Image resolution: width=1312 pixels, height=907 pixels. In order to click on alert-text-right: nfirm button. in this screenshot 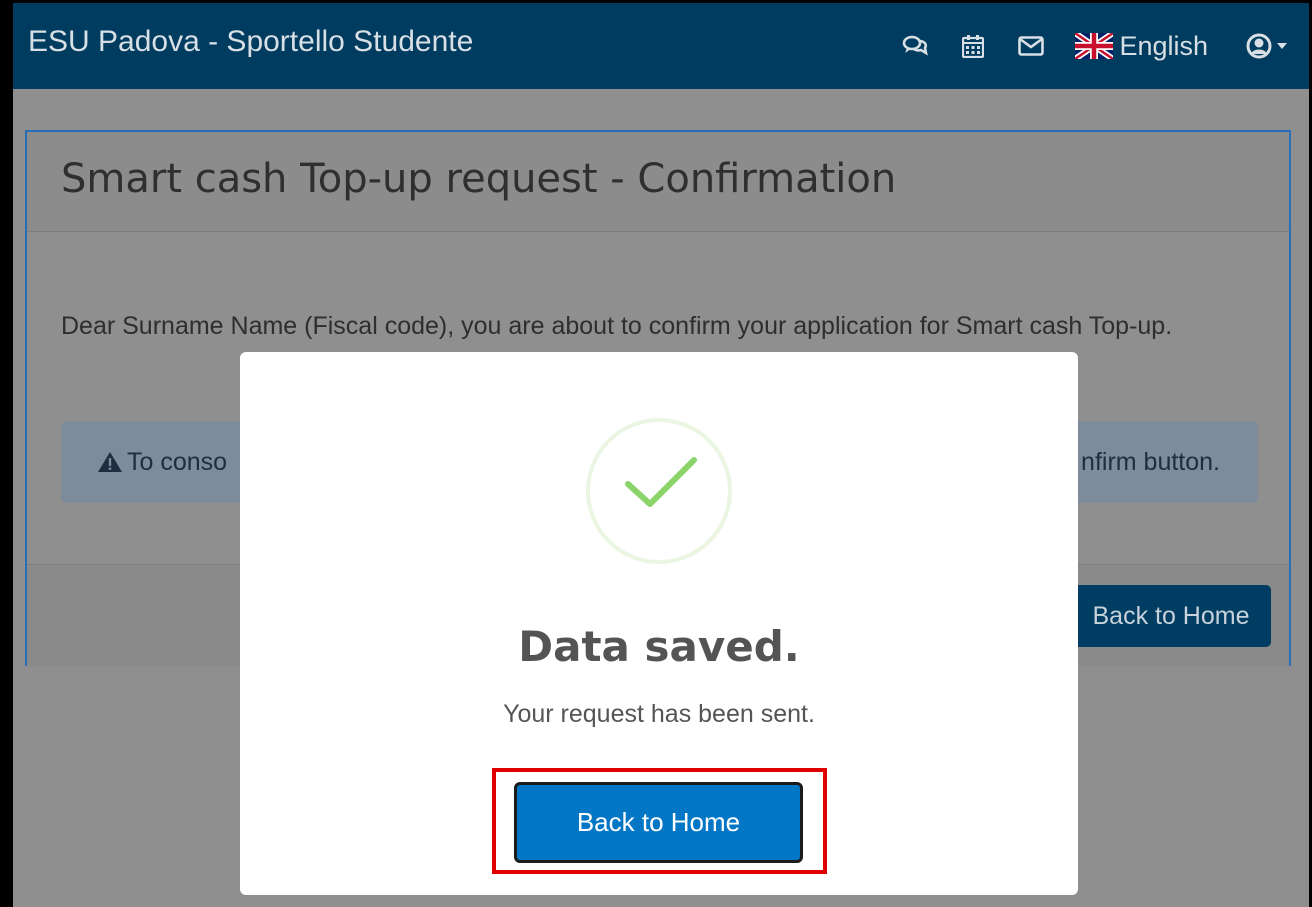, I will do `click(1150, 462)`.